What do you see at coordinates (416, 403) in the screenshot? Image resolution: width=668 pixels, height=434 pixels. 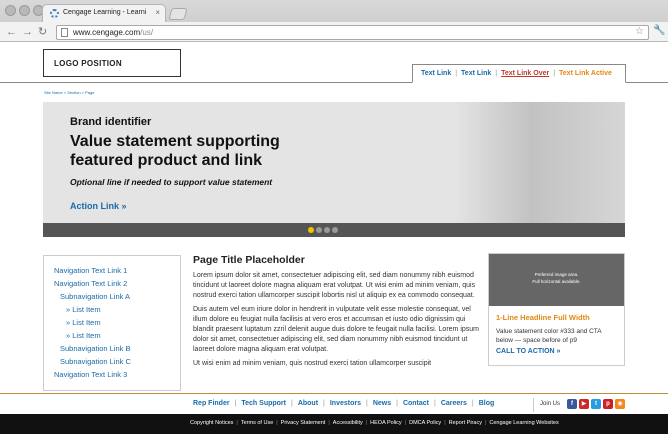 I see `footer-link-contact: Contact` at bounding box center [416, 403].